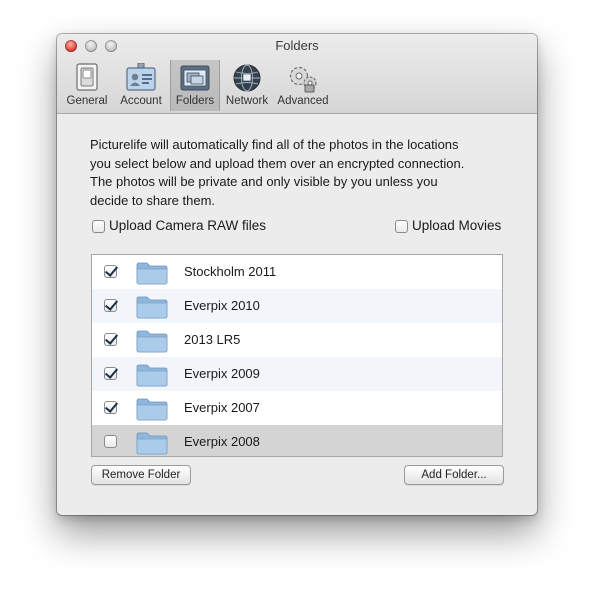  I want to click on network-globe-icon, so click(247, 78).